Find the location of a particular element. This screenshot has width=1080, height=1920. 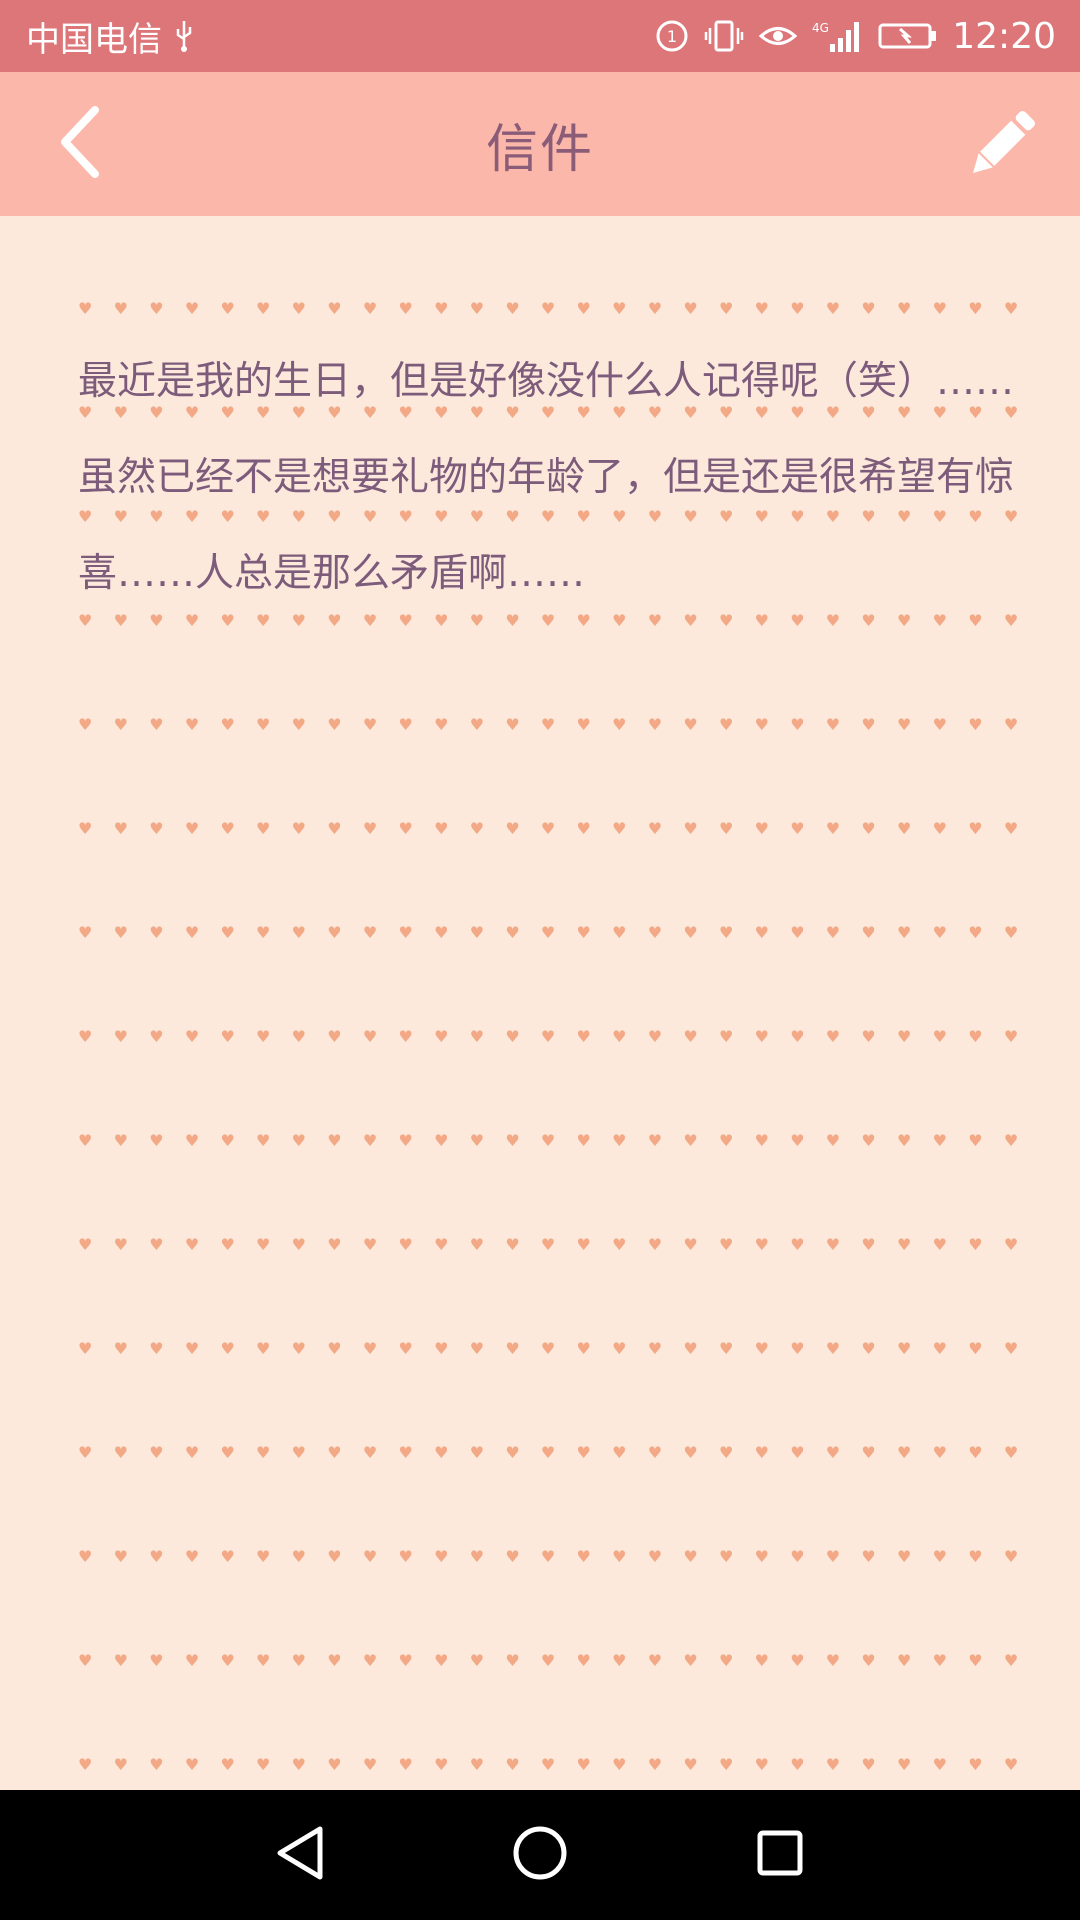

usb-icon is located at coordinates (184, 36).